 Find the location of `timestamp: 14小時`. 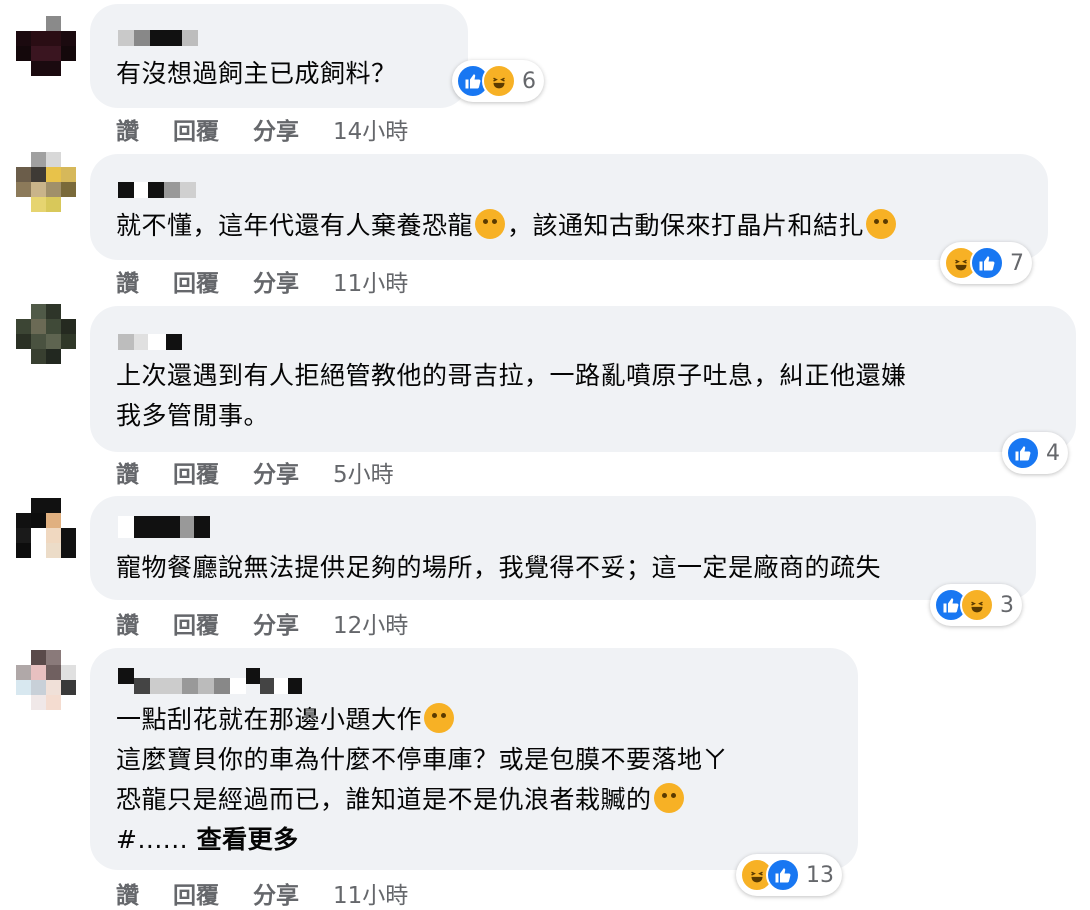

timestamp: 14小時 is located at coordinates (370, 129).